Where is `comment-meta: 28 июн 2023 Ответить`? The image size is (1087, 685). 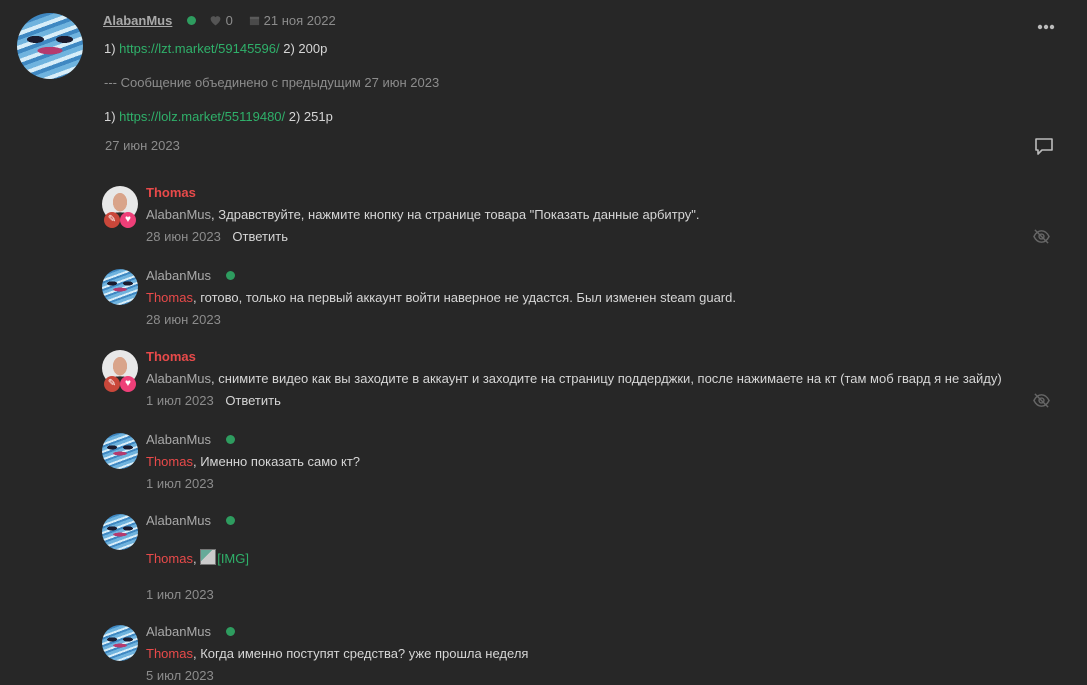
comment-meta: 28 июн 2023 Ответить is located at coordinates (217, 236).